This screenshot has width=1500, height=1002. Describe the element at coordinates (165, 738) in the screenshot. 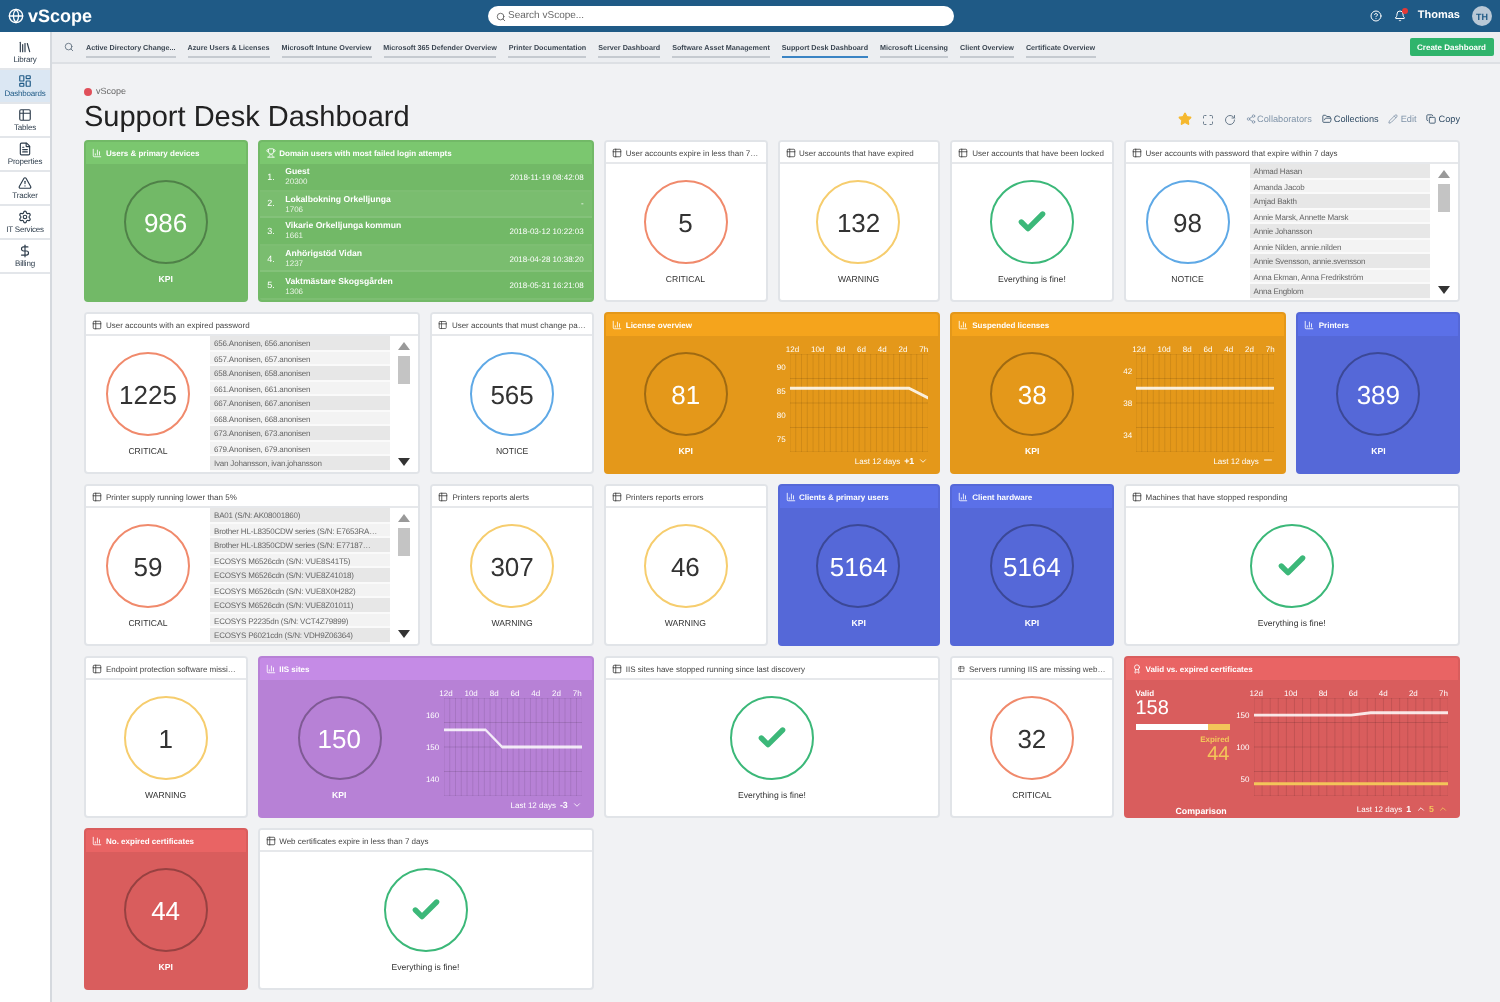

I see `gauge-value: 1` at that location.